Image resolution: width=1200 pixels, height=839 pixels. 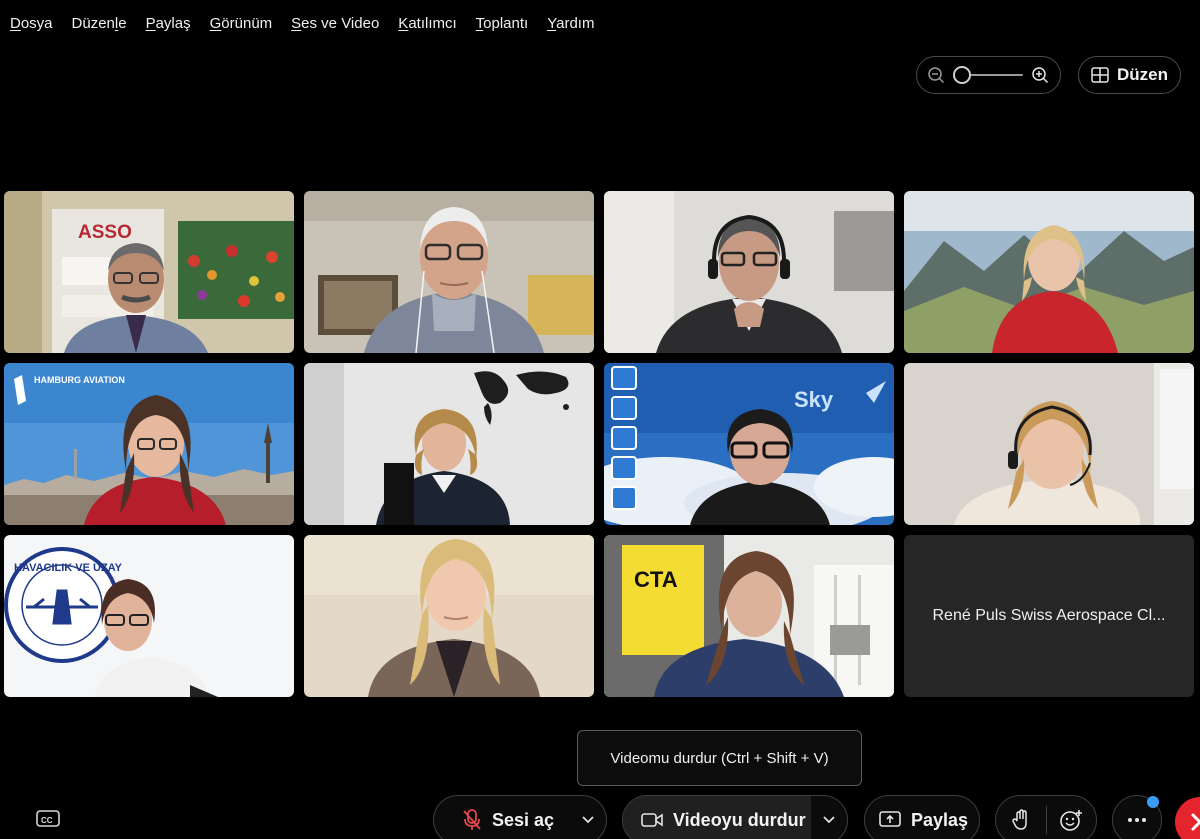 I want to click on video-options-button, so click(x=829, y=817).